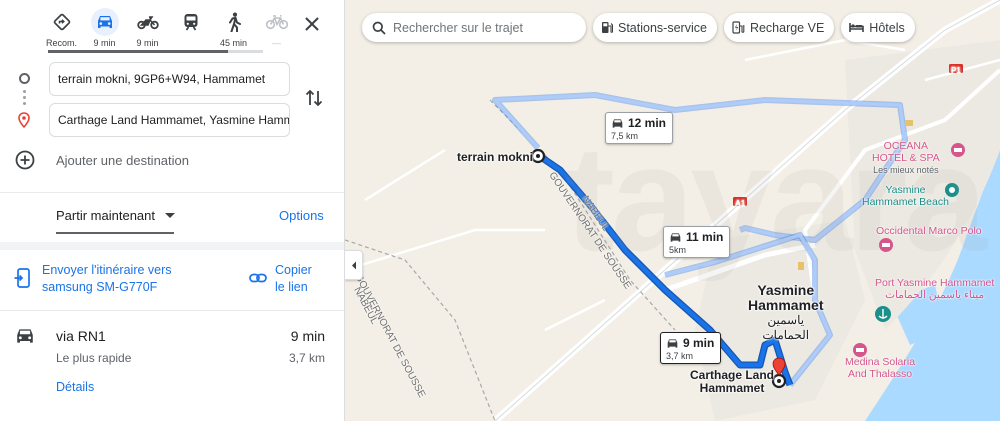  What do you see at coordinates (880, 374) in the screenshot?
I see `medina-line2: And Thalasso` at bounding box center [880, 374].